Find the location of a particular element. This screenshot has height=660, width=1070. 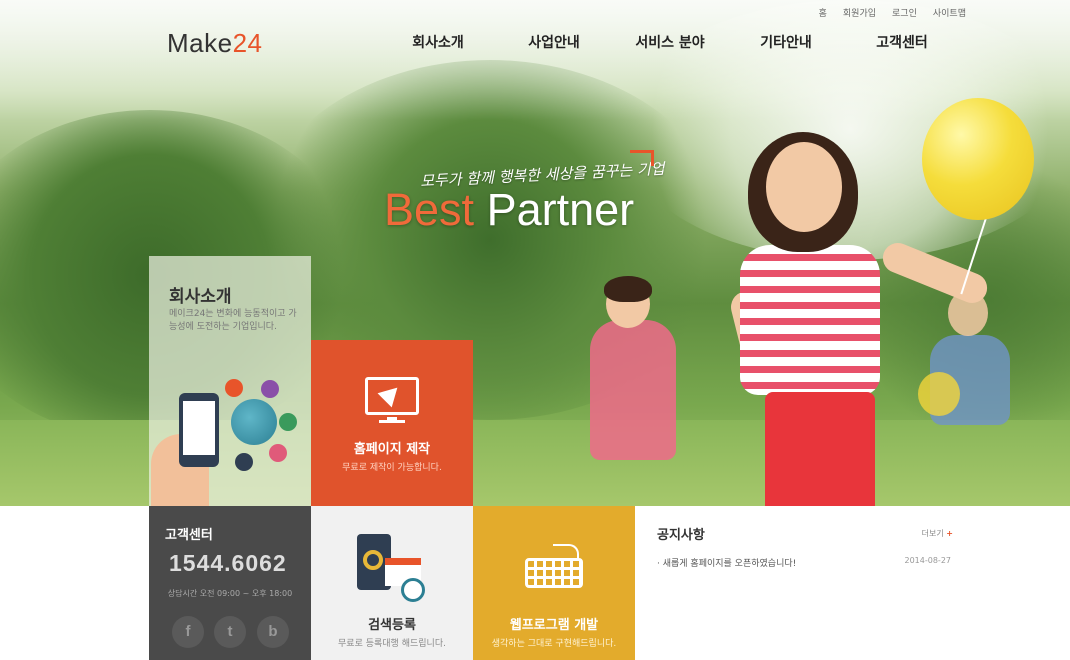

web-development-box: 웹프로그램 개발 생각하는 그대로 구현해드립니다. is located at coordinates (554, 583).